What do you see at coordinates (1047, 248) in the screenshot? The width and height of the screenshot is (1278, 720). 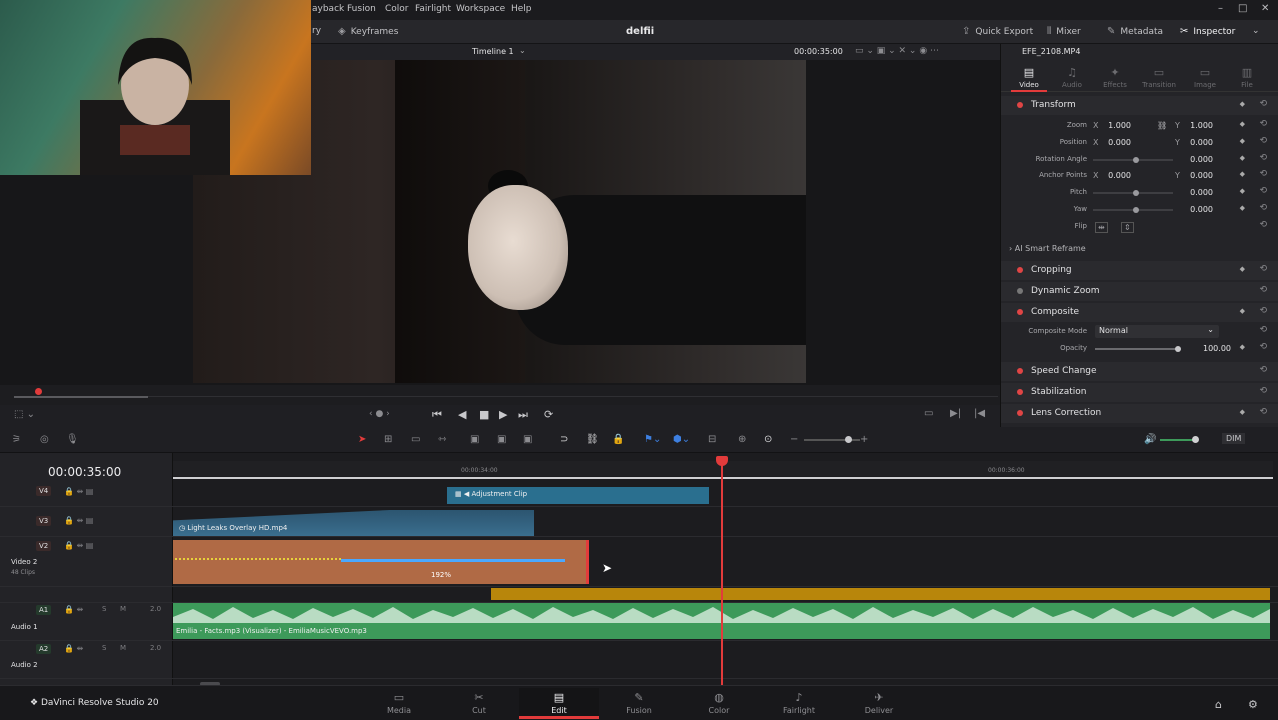 I see `ai-smart-reframe: › AI Smart Reframe` at bounding box center [1047, 248].